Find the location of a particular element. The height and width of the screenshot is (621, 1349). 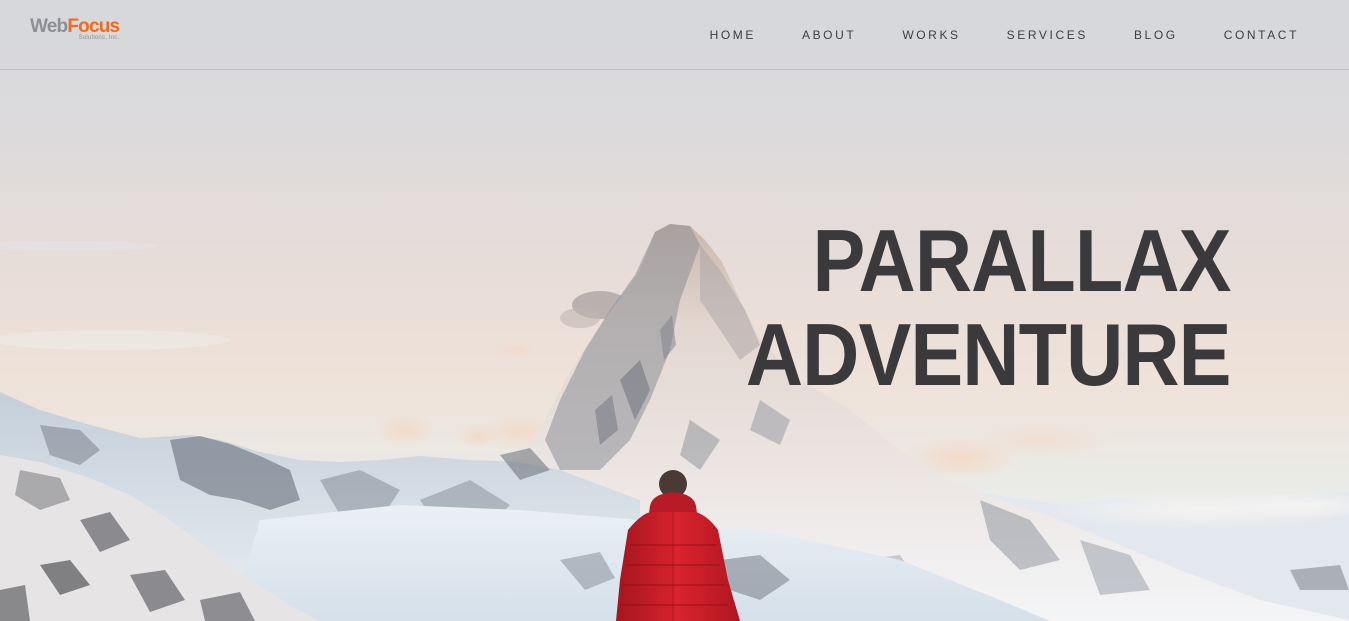

nav-contact: CONTACT is located at coordinates (1261, 35).